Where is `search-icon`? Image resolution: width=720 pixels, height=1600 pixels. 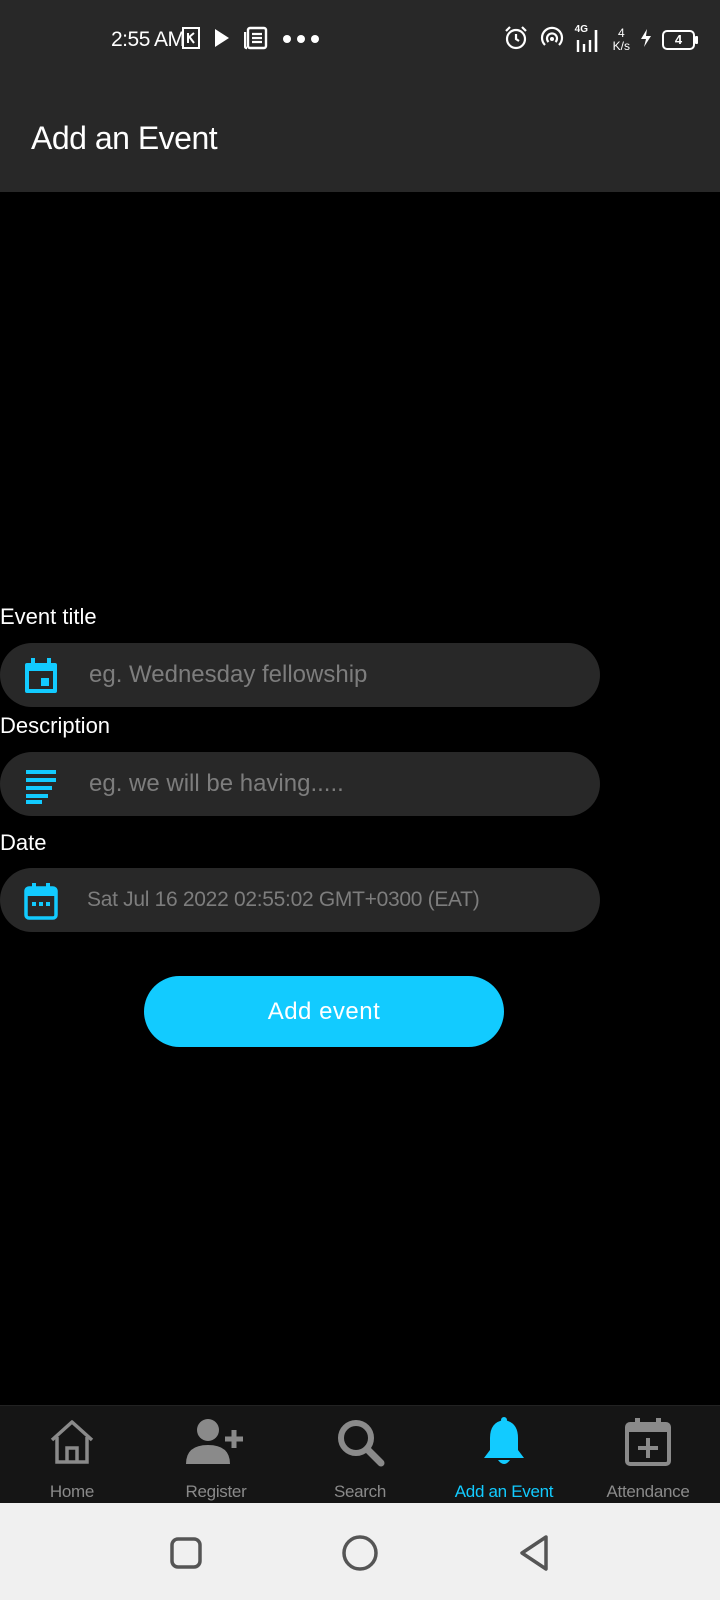 search-icon is located at coordinates (360, 1442).